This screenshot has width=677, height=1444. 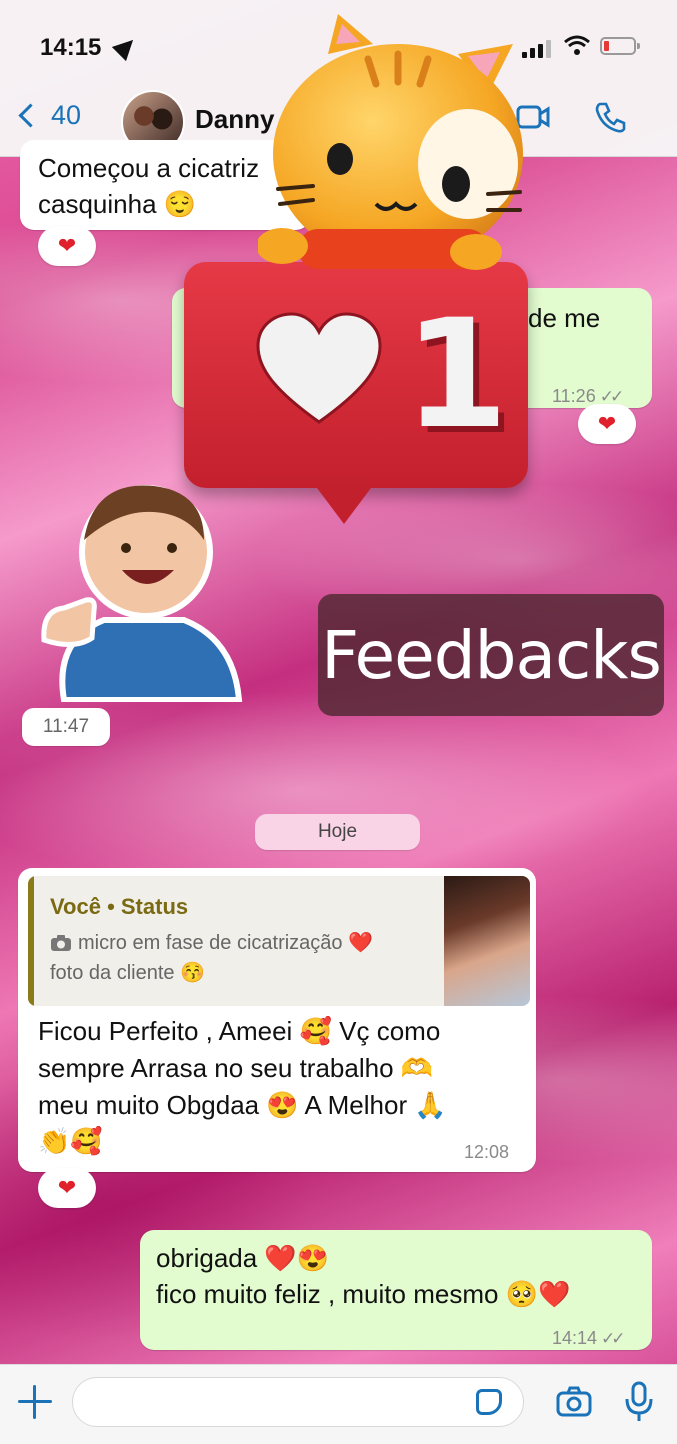 What do you see at coordinates (117, 204) in the screenshot?
I see `message-text: casquinha 😌` at bounding box center [117, 204].